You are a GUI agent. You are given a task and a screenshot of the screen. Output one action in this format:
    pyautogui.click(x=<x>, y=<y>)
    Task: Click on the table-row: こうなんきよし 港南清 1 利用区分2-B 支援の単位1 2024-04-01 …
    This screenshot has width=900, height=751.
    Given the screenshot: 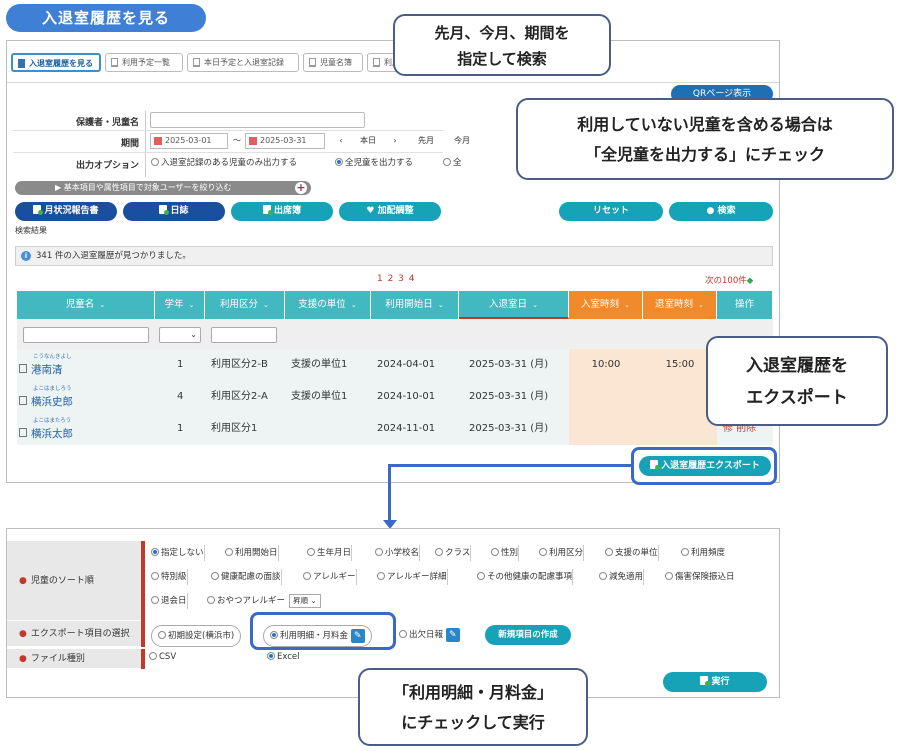 What is the action you would take?
    pyautogui.click(x=395, y=365)
    